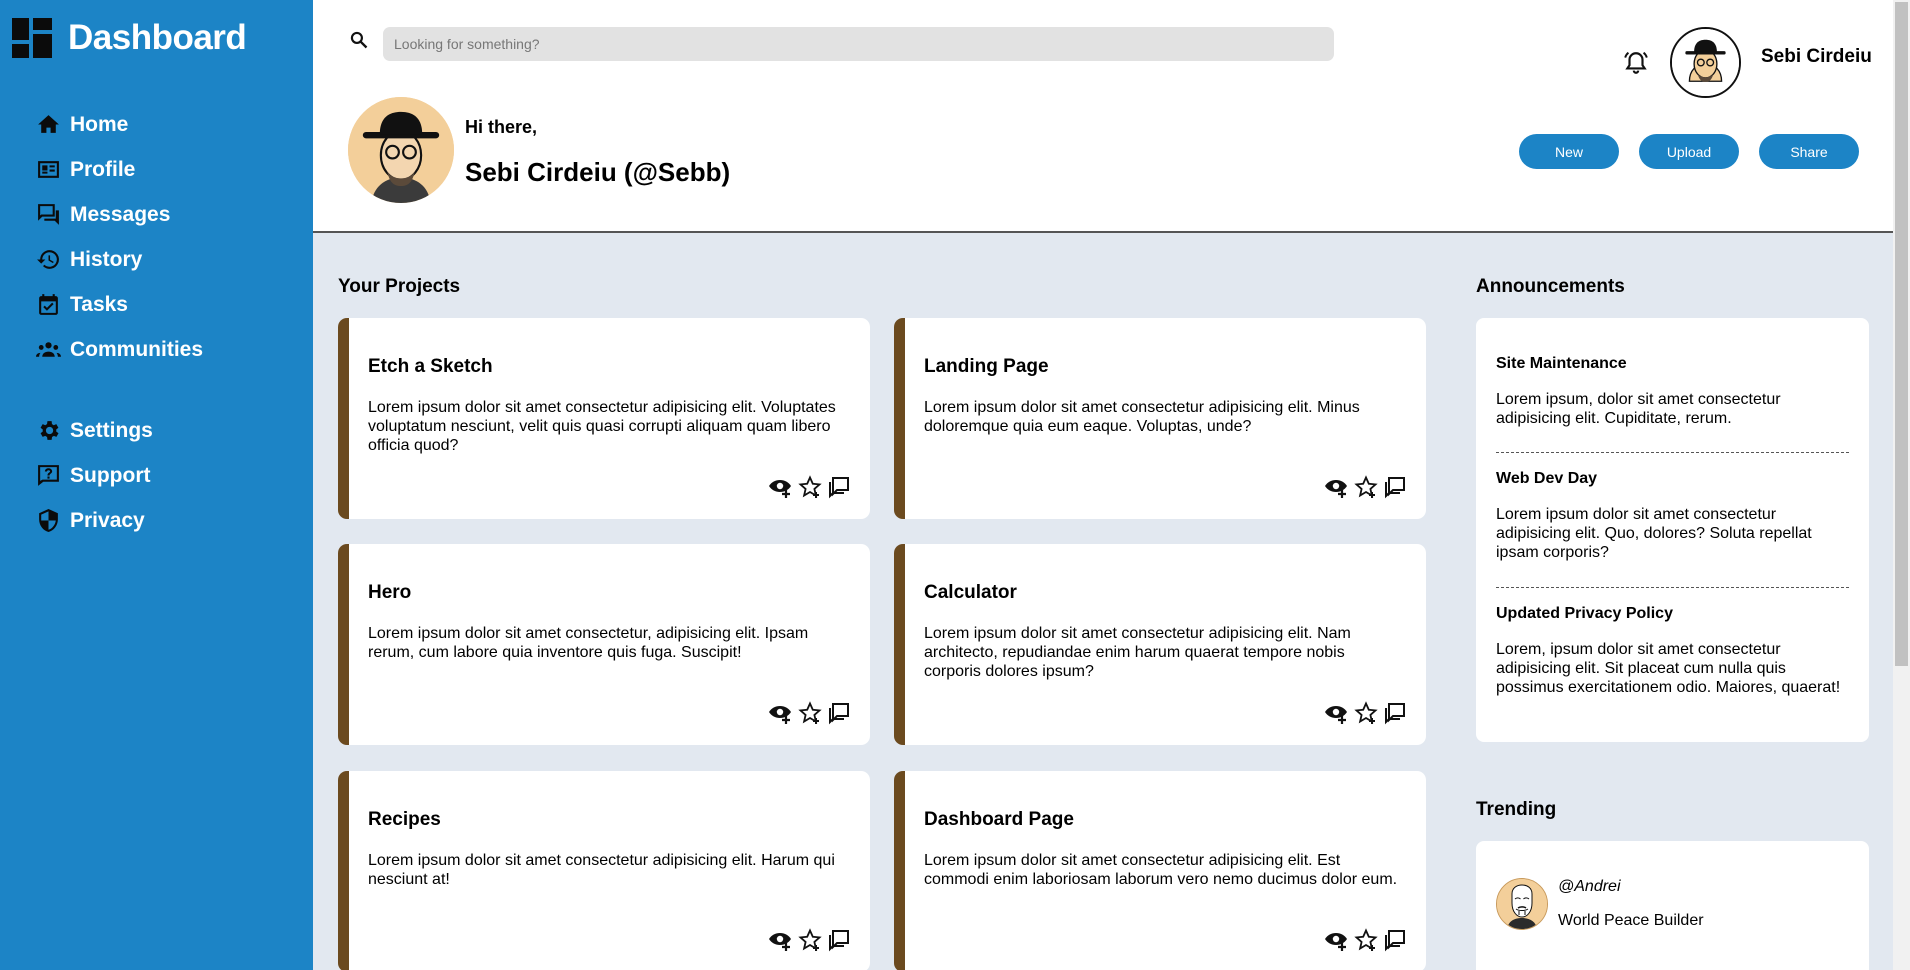  Describe the element at coordinates (48, 349) in the screenshot. I see `communities-icon` at that location.